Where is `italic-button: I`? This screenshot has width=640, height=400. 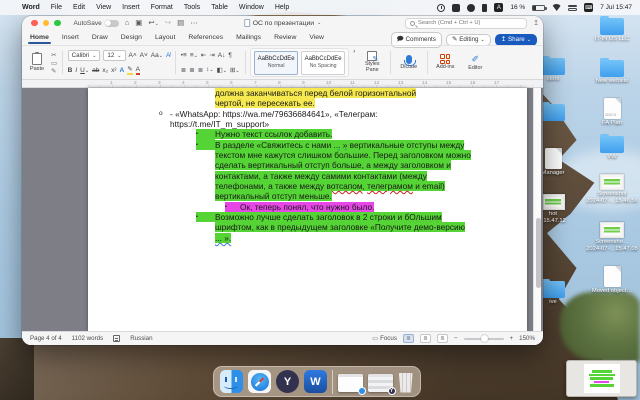
italic-button: I is located at coordinates (76, 70).